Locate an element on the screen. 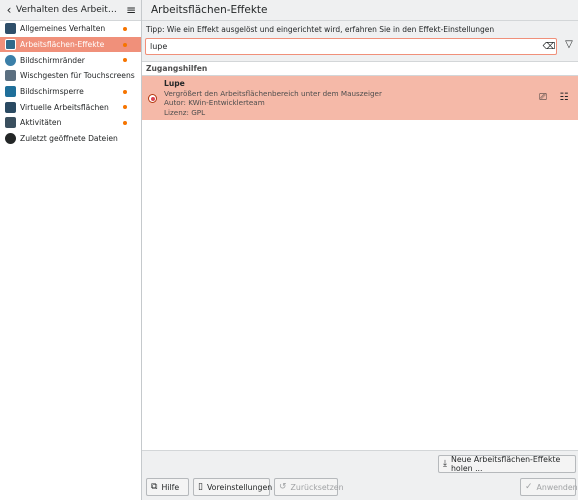 This screenshot has height=500, width=578. sidebar-item-recent-files: Zuletzt geöffnete Dateien is located at coordinates (70, 139).